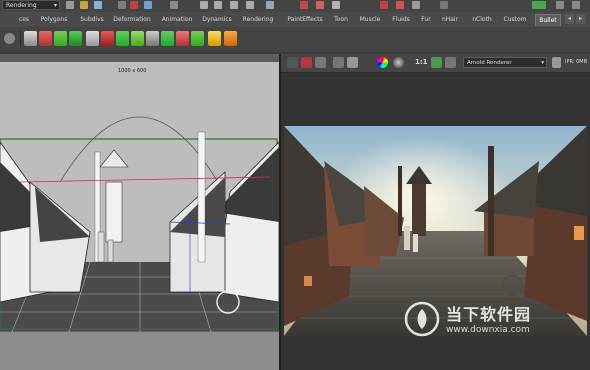  Describe the element at coordinates (234, 5) in the screenshot. I see `snap-point-icon` at that location.